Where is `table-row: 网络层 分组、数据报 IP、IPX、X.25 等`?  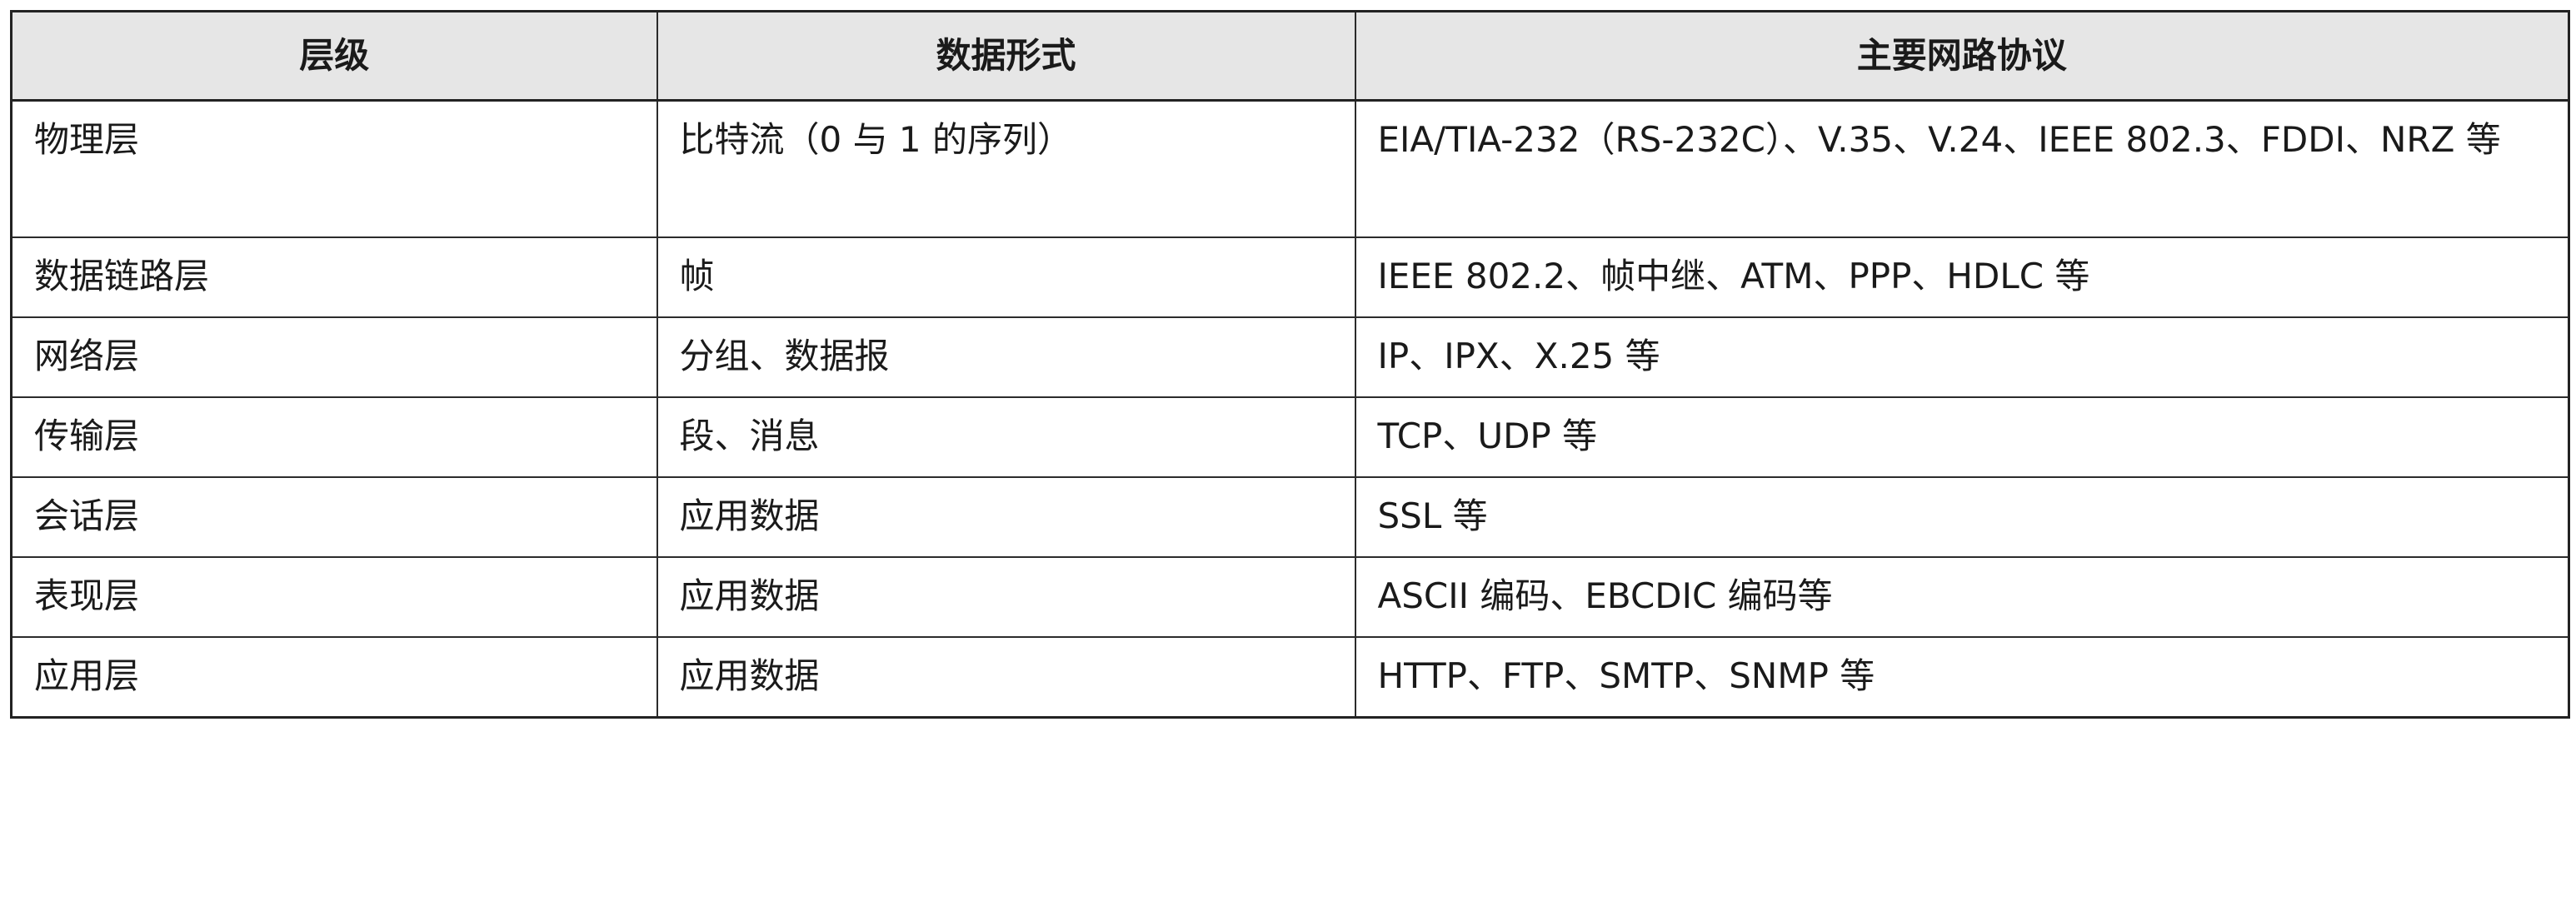 table-row: 网络层 分组、数据报 IP、IPX、X.25 等 is located at coordinates (1290, 357).